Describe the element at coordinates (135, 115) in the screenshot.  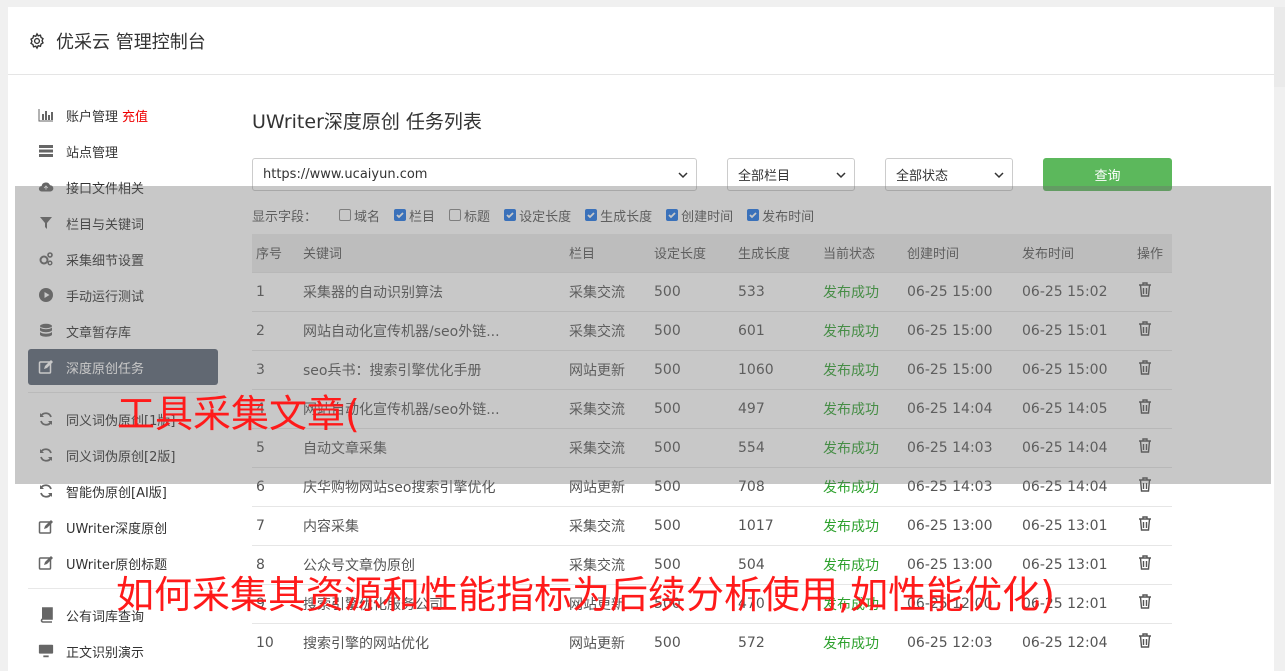
I see `recharge-link: 充值` at that location.